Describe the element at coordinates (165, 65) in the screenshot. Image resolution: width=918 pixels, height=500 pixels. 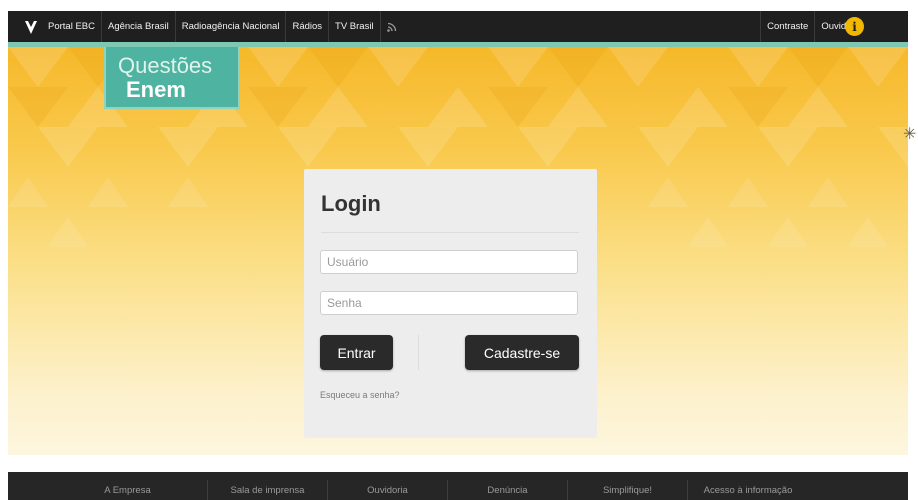
I see `logo-line-1: Questões` at that location.